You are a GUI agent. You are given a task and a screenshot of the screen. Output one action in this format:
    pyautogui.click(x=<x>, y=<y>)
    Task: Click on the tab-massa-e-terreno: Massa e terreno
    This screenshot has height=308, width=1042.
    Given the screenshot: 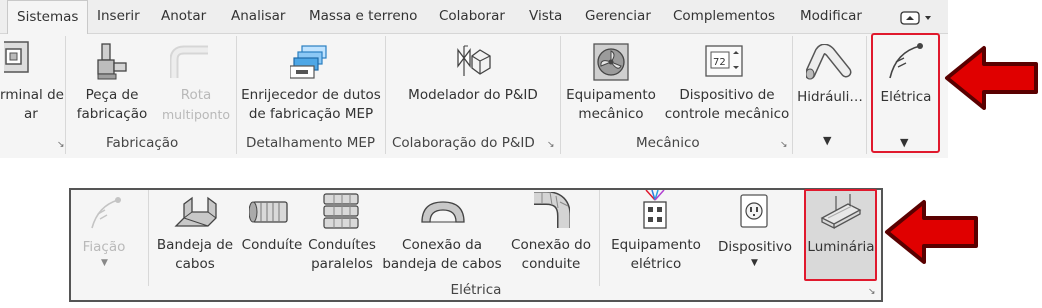 What is the action you would take?
    pyautogui.click(x=363, y=16)
    